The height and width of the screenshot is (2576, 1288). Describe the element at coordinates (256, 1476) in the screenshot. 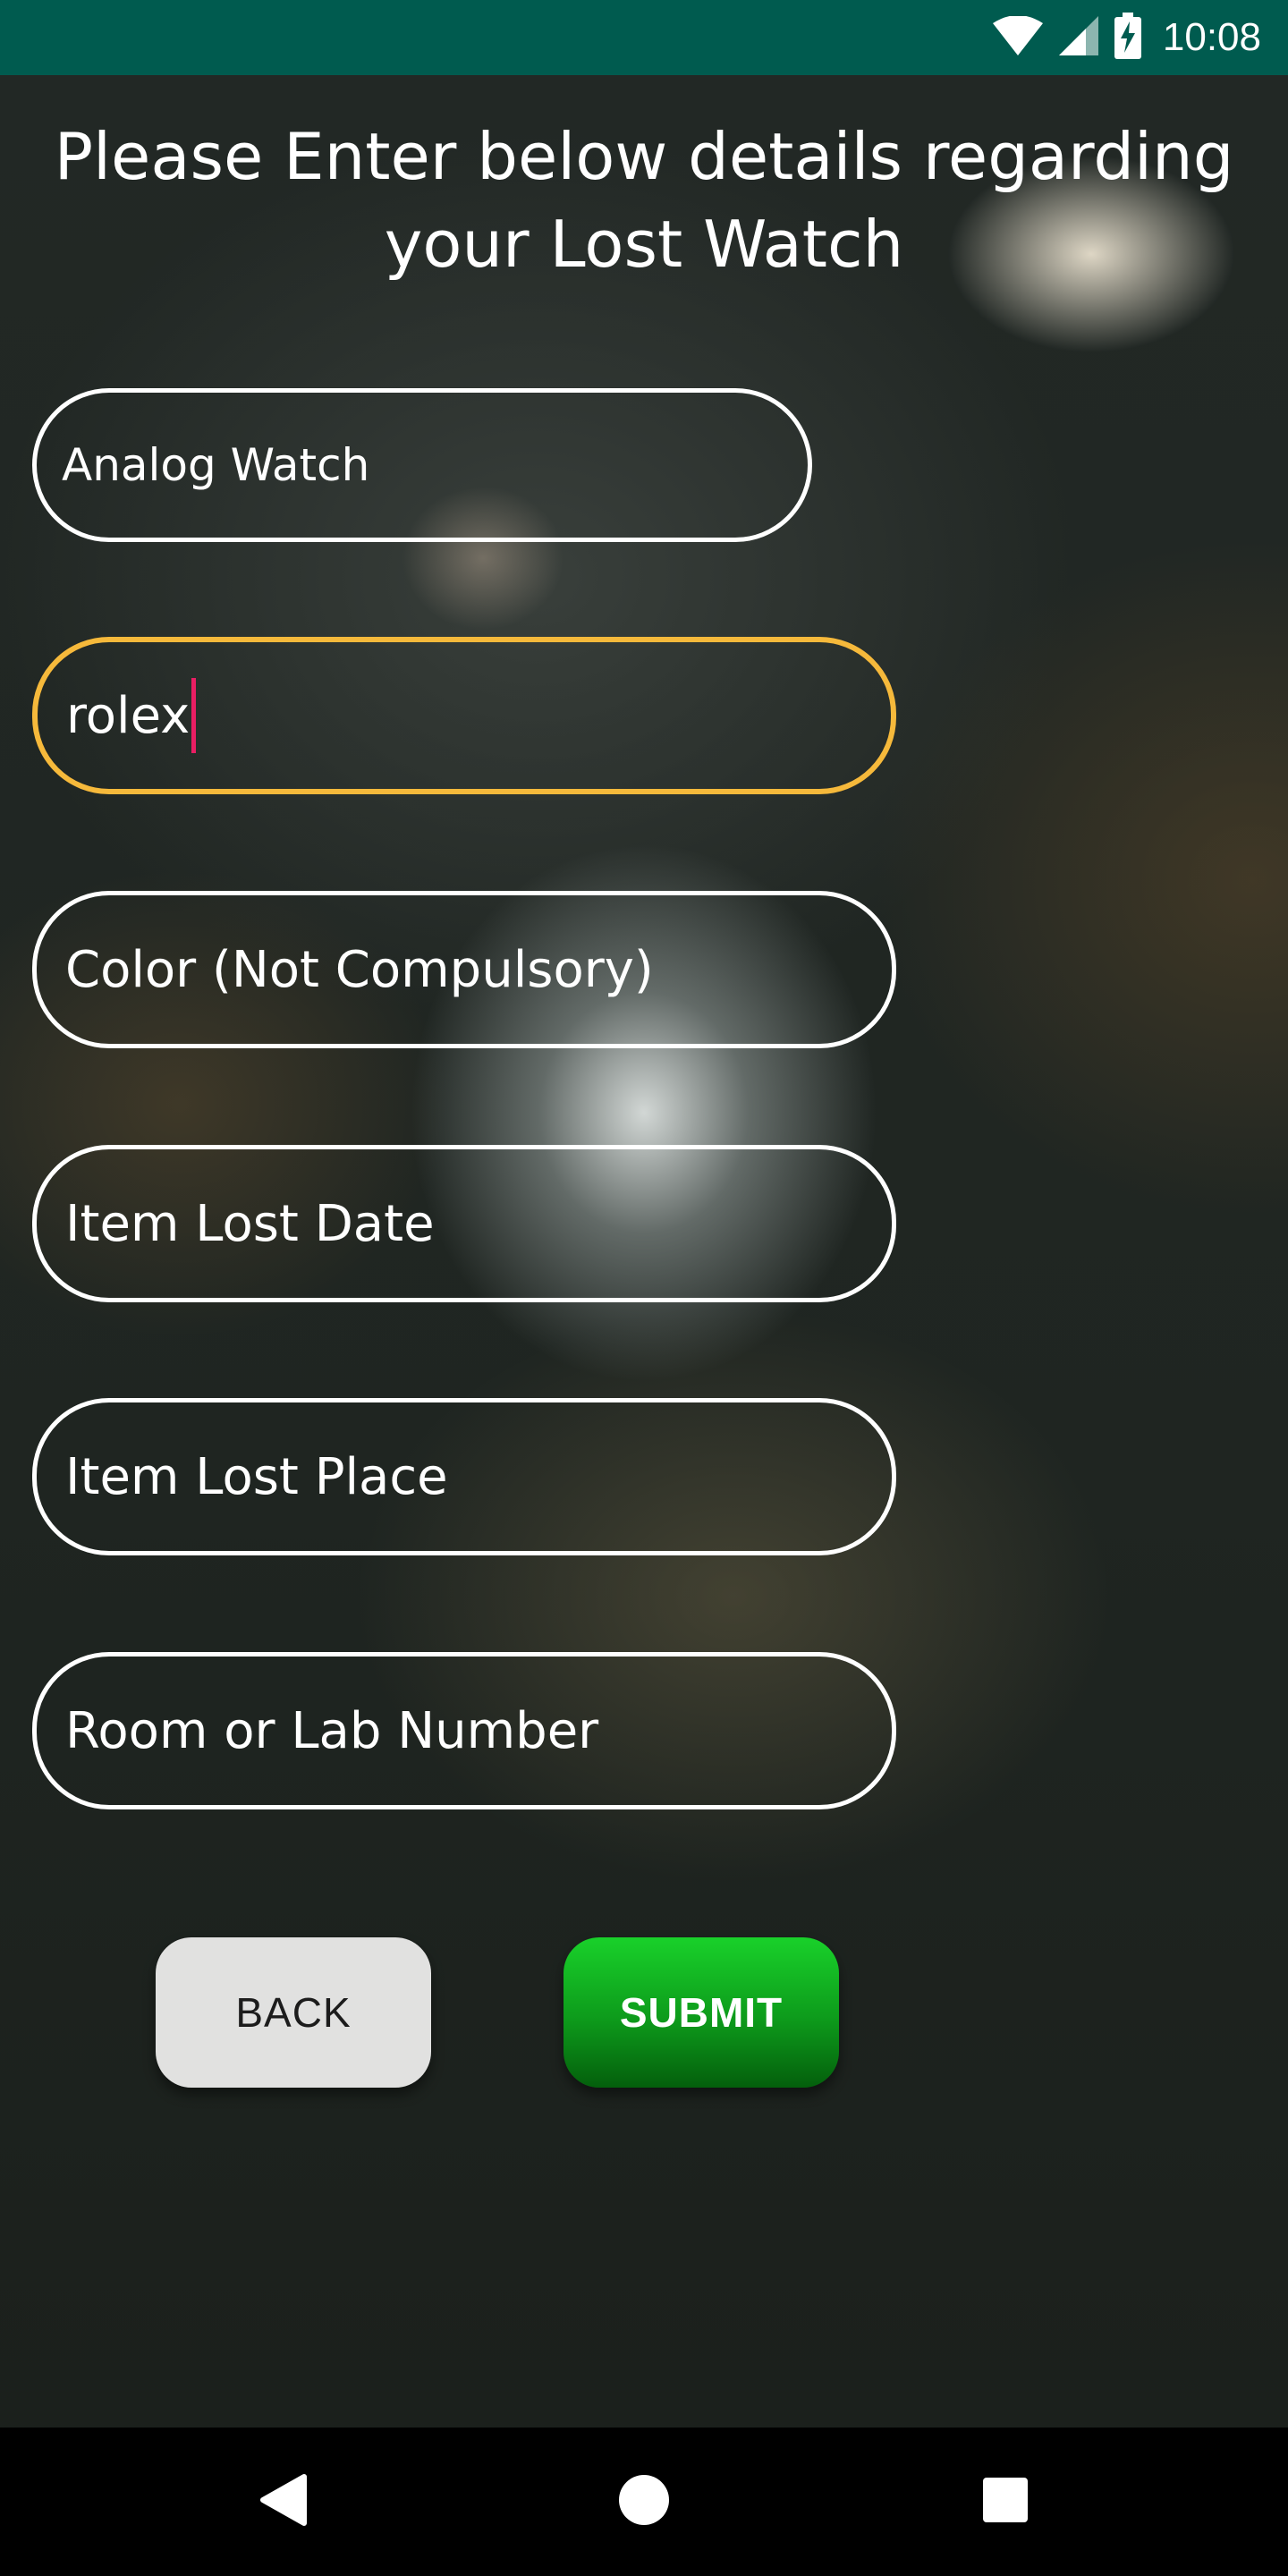

I see `lost-place-placeholder: Item Lost Place` at that location.